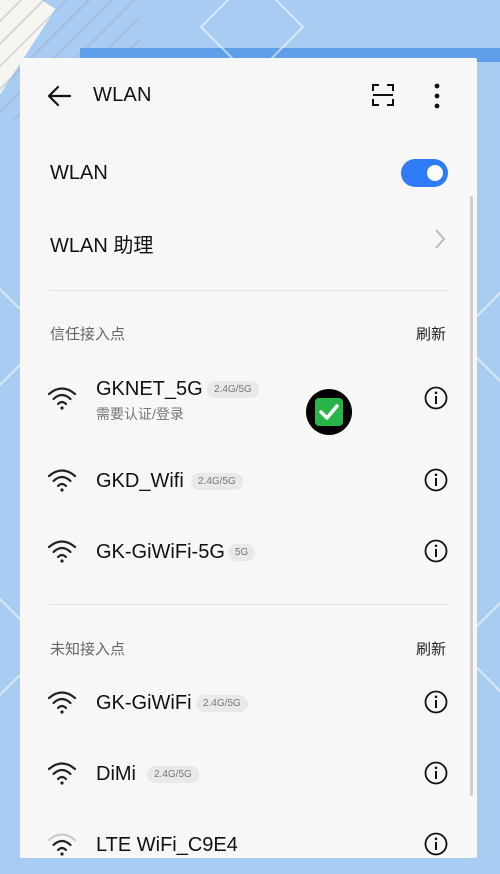 The height and width of the screenshot is (874, 500). I want to click on trusted-refresh-button: 刷新, so click(431, 333).